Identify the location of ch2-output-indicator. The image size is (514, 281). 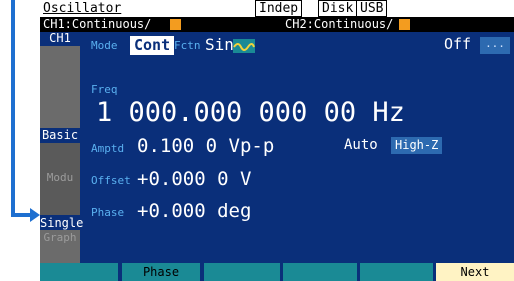
(404, 24).